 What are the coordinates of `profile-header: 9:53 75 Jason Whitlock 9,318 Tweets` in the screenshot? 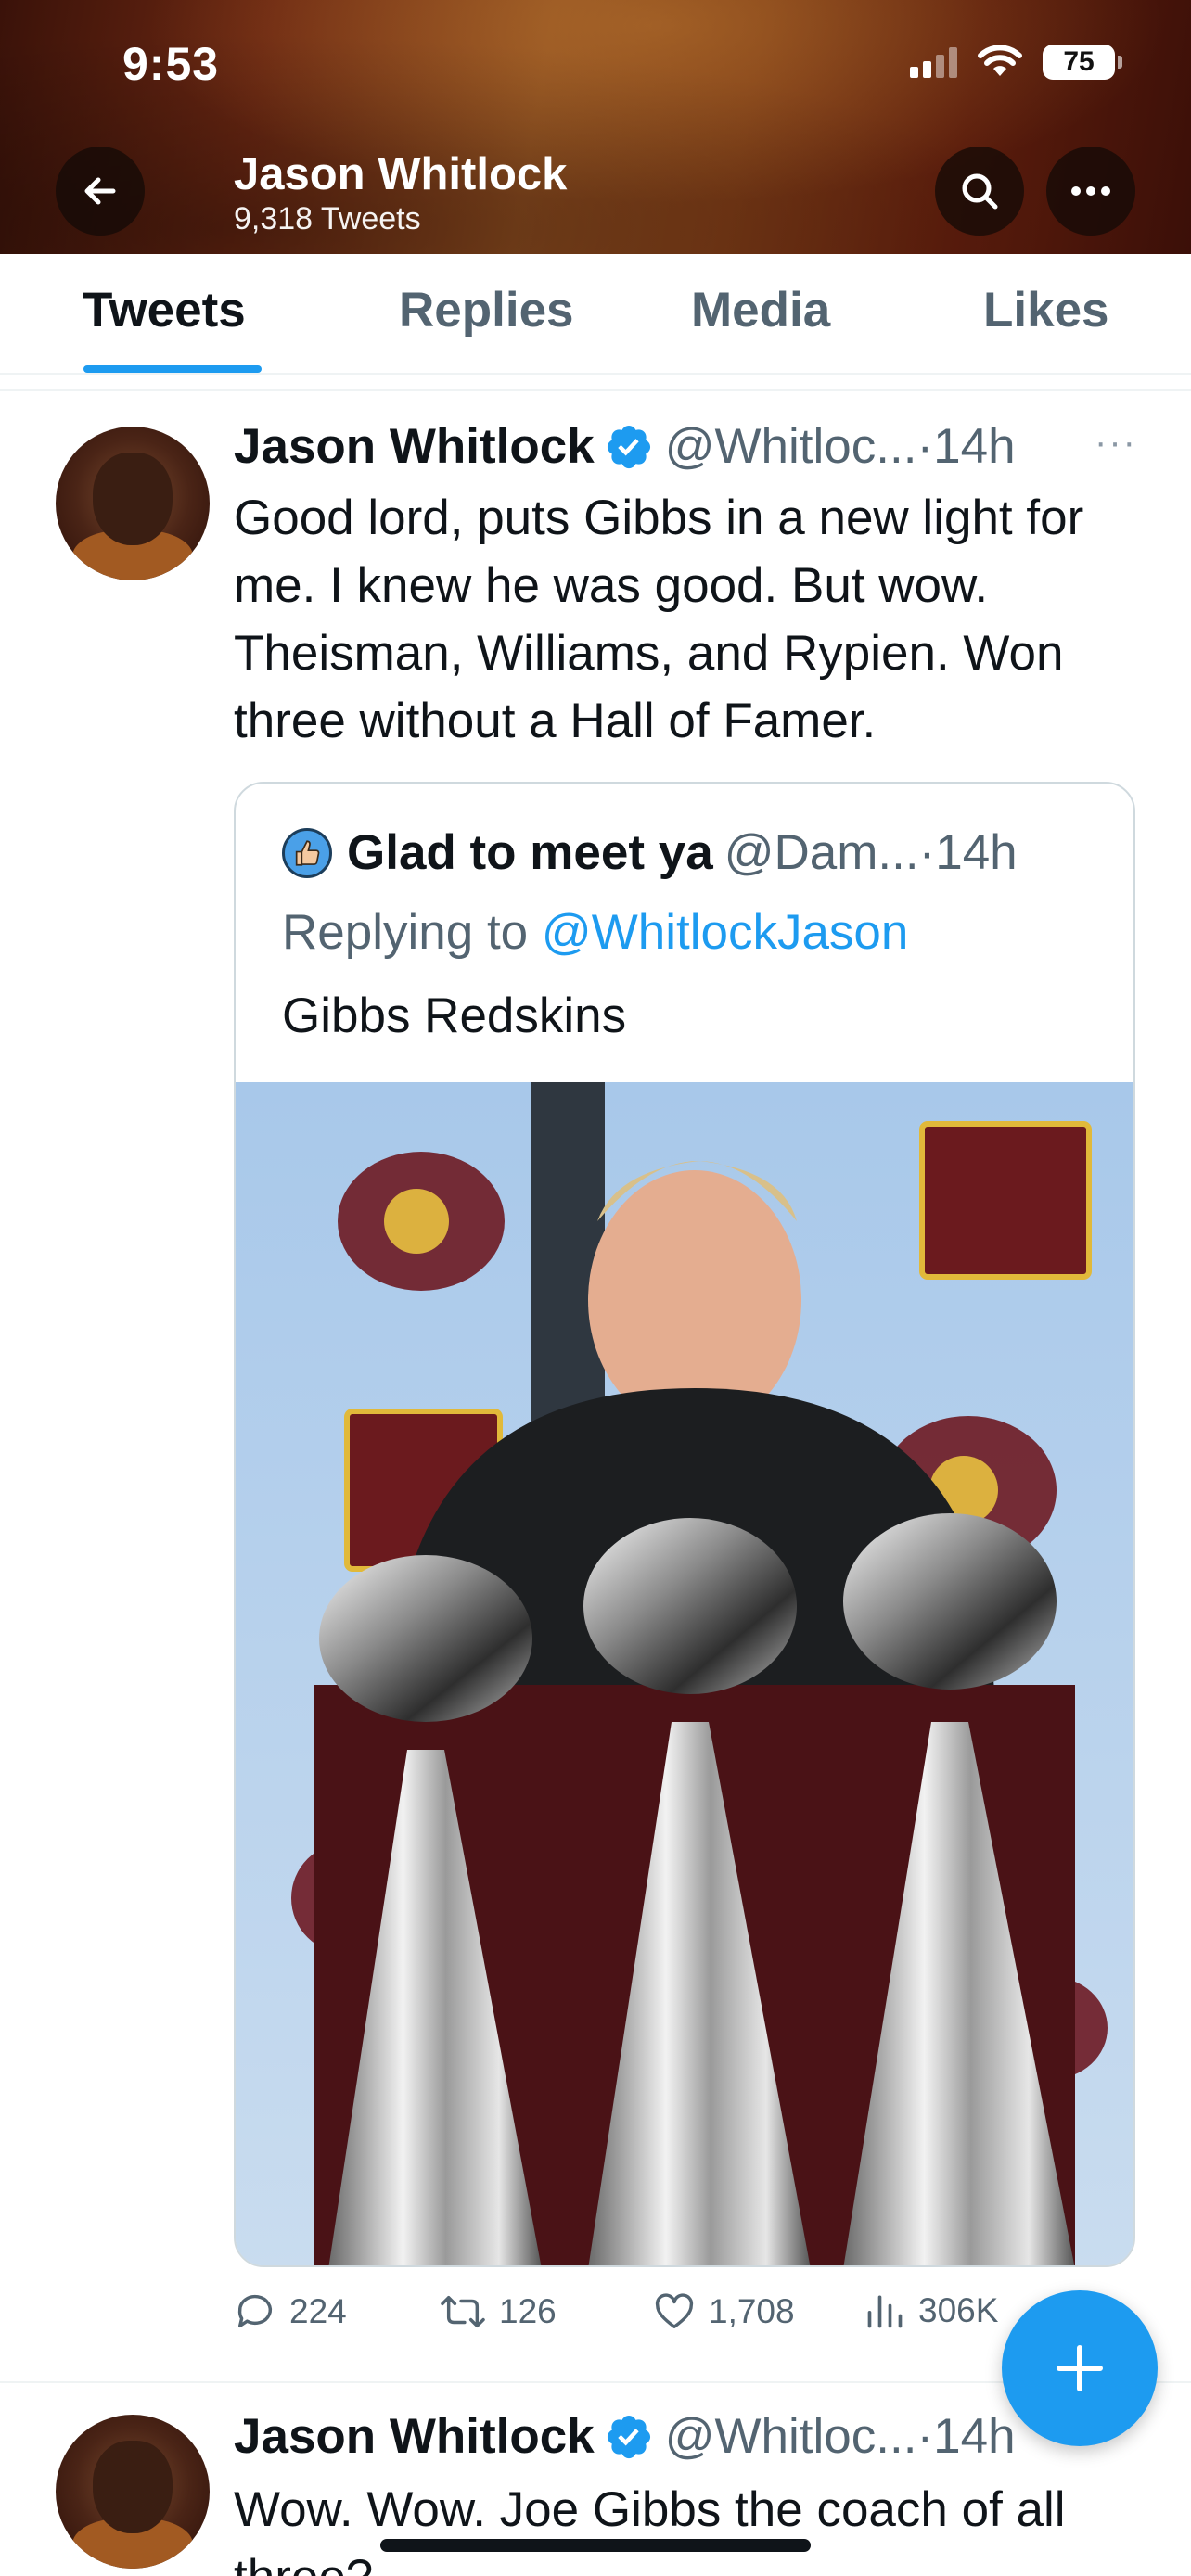 It's located at (595, 127).